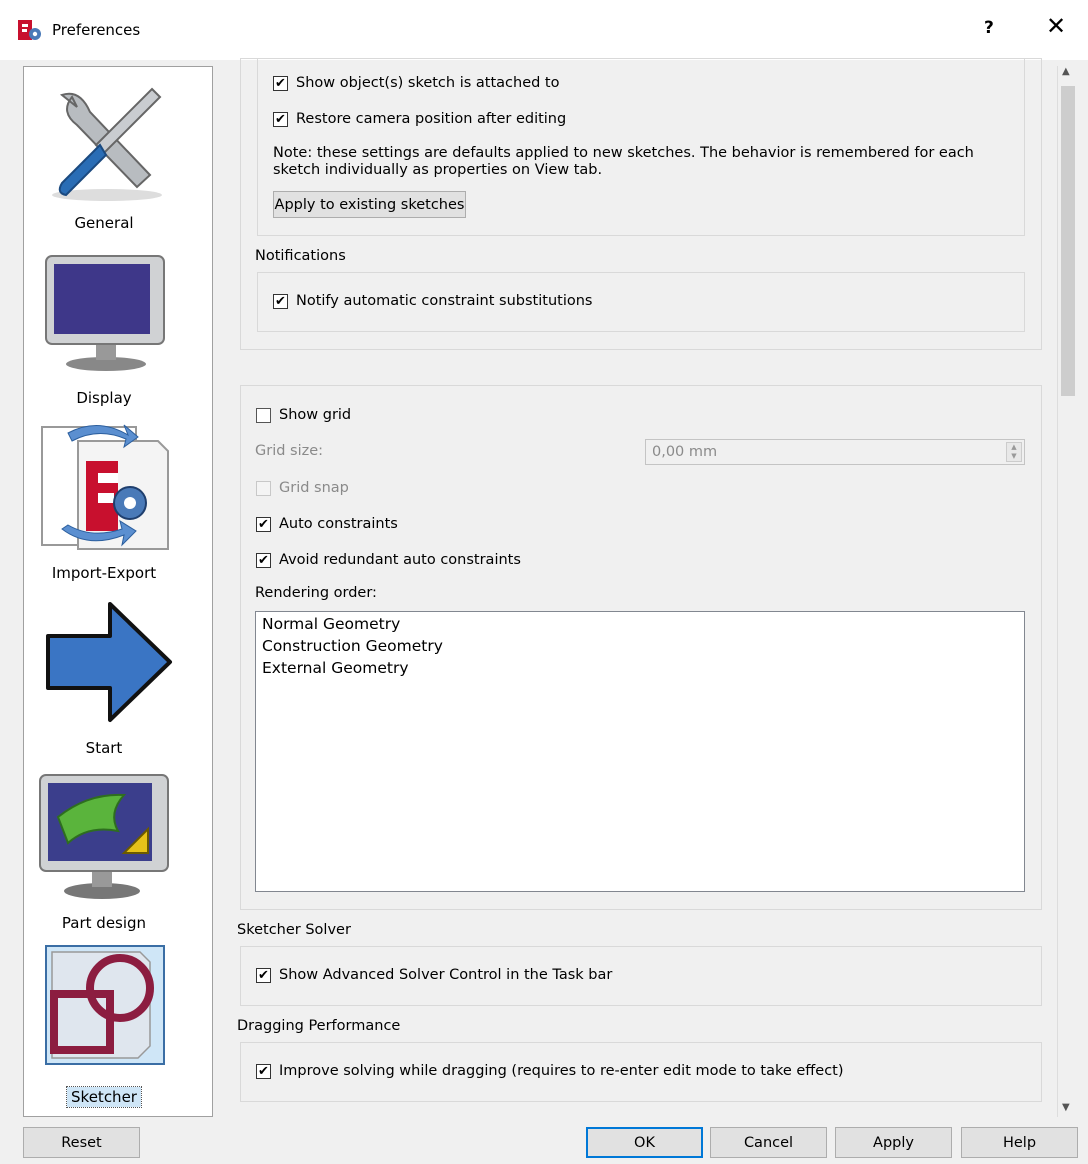  I want to click on sidebar-item-label: General, so click(104, 223).